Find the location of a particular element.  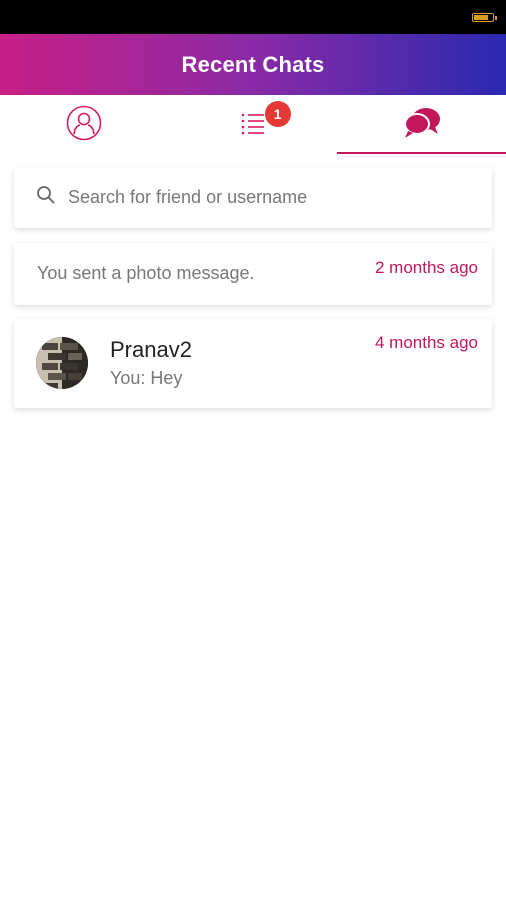

tab-bar: 1 is located at coordinates (253, 125).